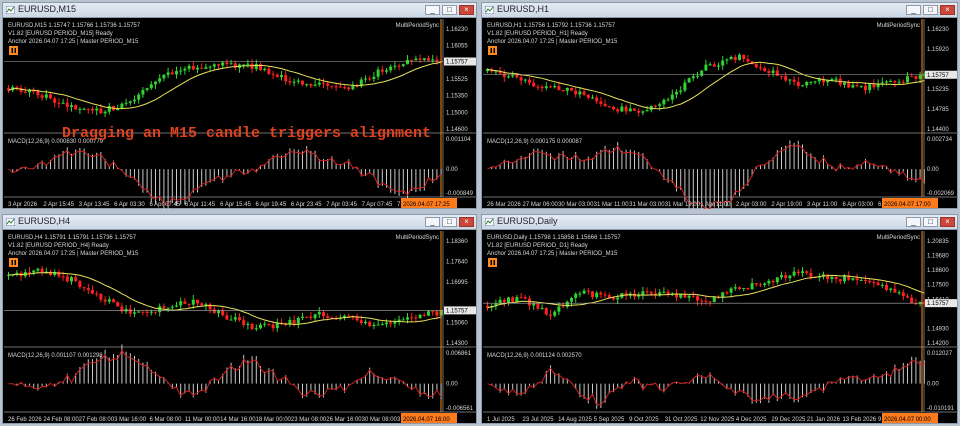  Describe the element at coordinates (238, 420) in the screenshot. I see `time-axis-label: 14 Mar 16:00` at that location.